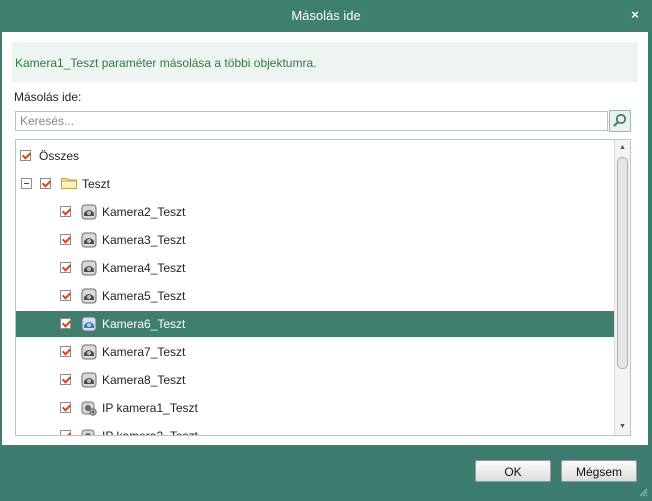 The height and width of the screenshot is (501, 652). Describe the element at coordinates (144, 240) in the screenshot. I see `item-label: Kamera3_Teszt` at that location.